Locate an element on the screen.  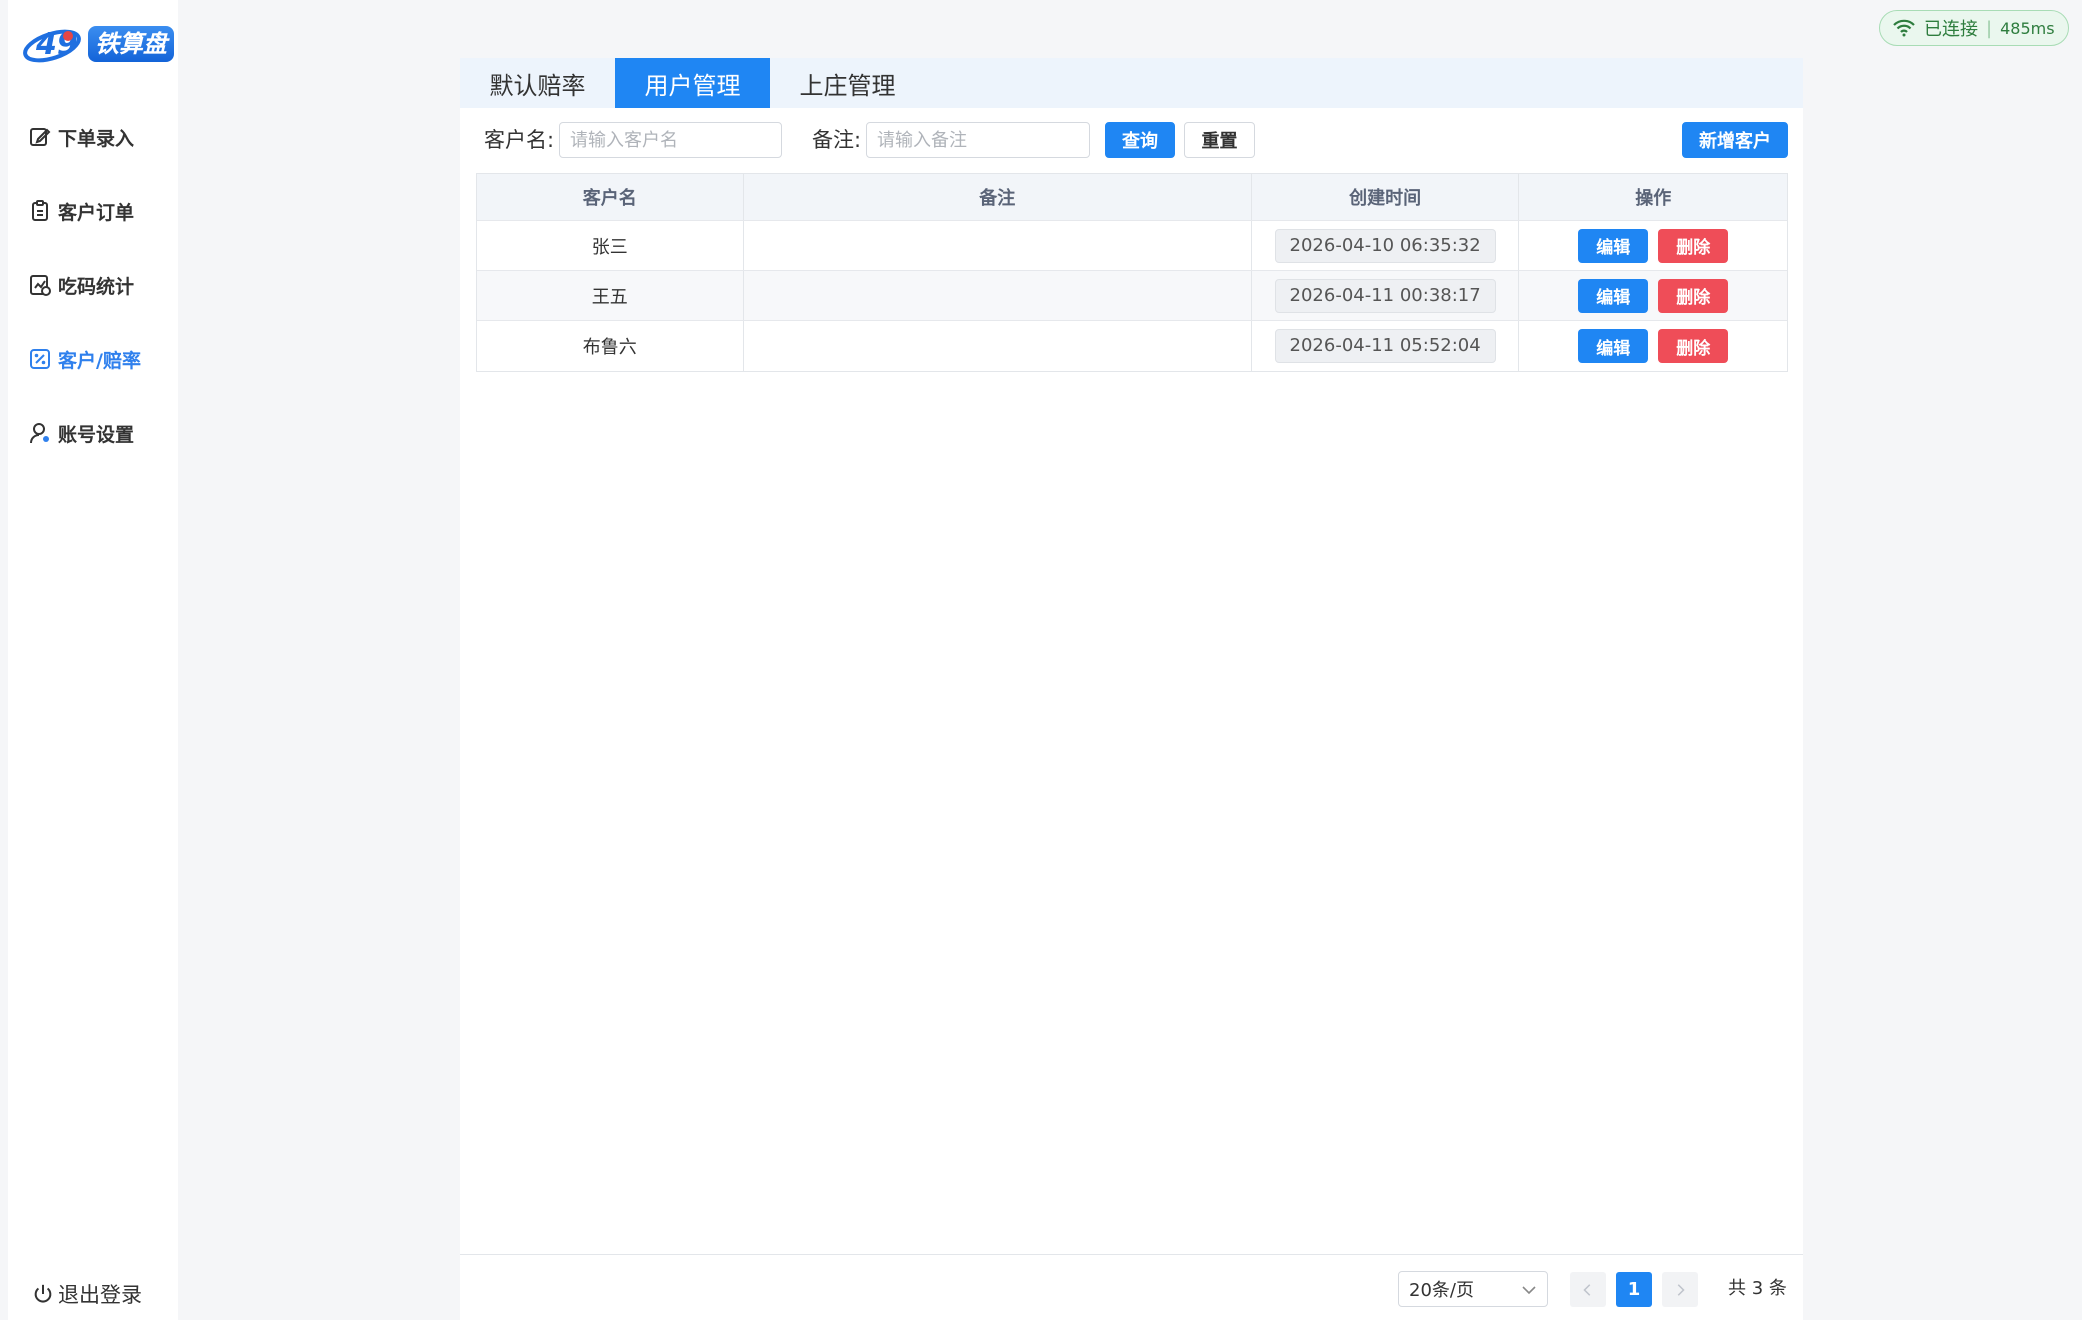
latency-value: 485ms is located at coordinates (2027, 28).